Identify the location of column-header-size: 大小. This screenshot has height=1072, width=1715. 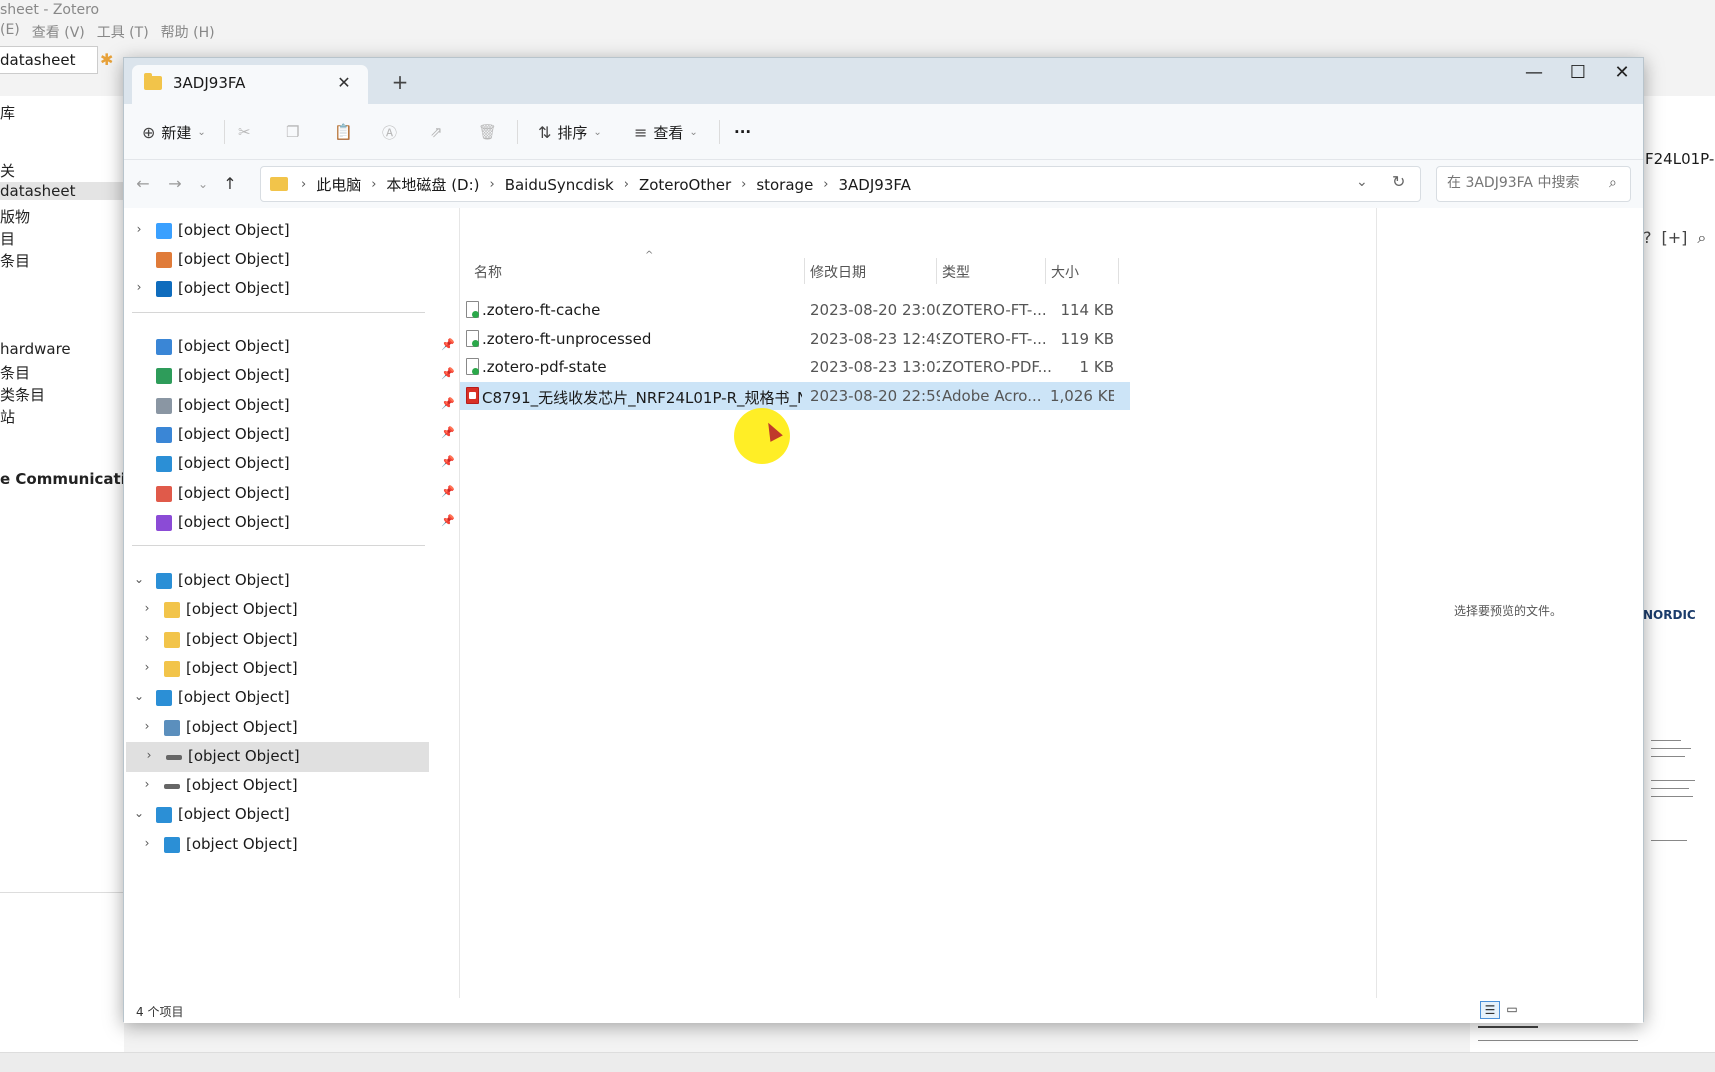
(1065, 272).